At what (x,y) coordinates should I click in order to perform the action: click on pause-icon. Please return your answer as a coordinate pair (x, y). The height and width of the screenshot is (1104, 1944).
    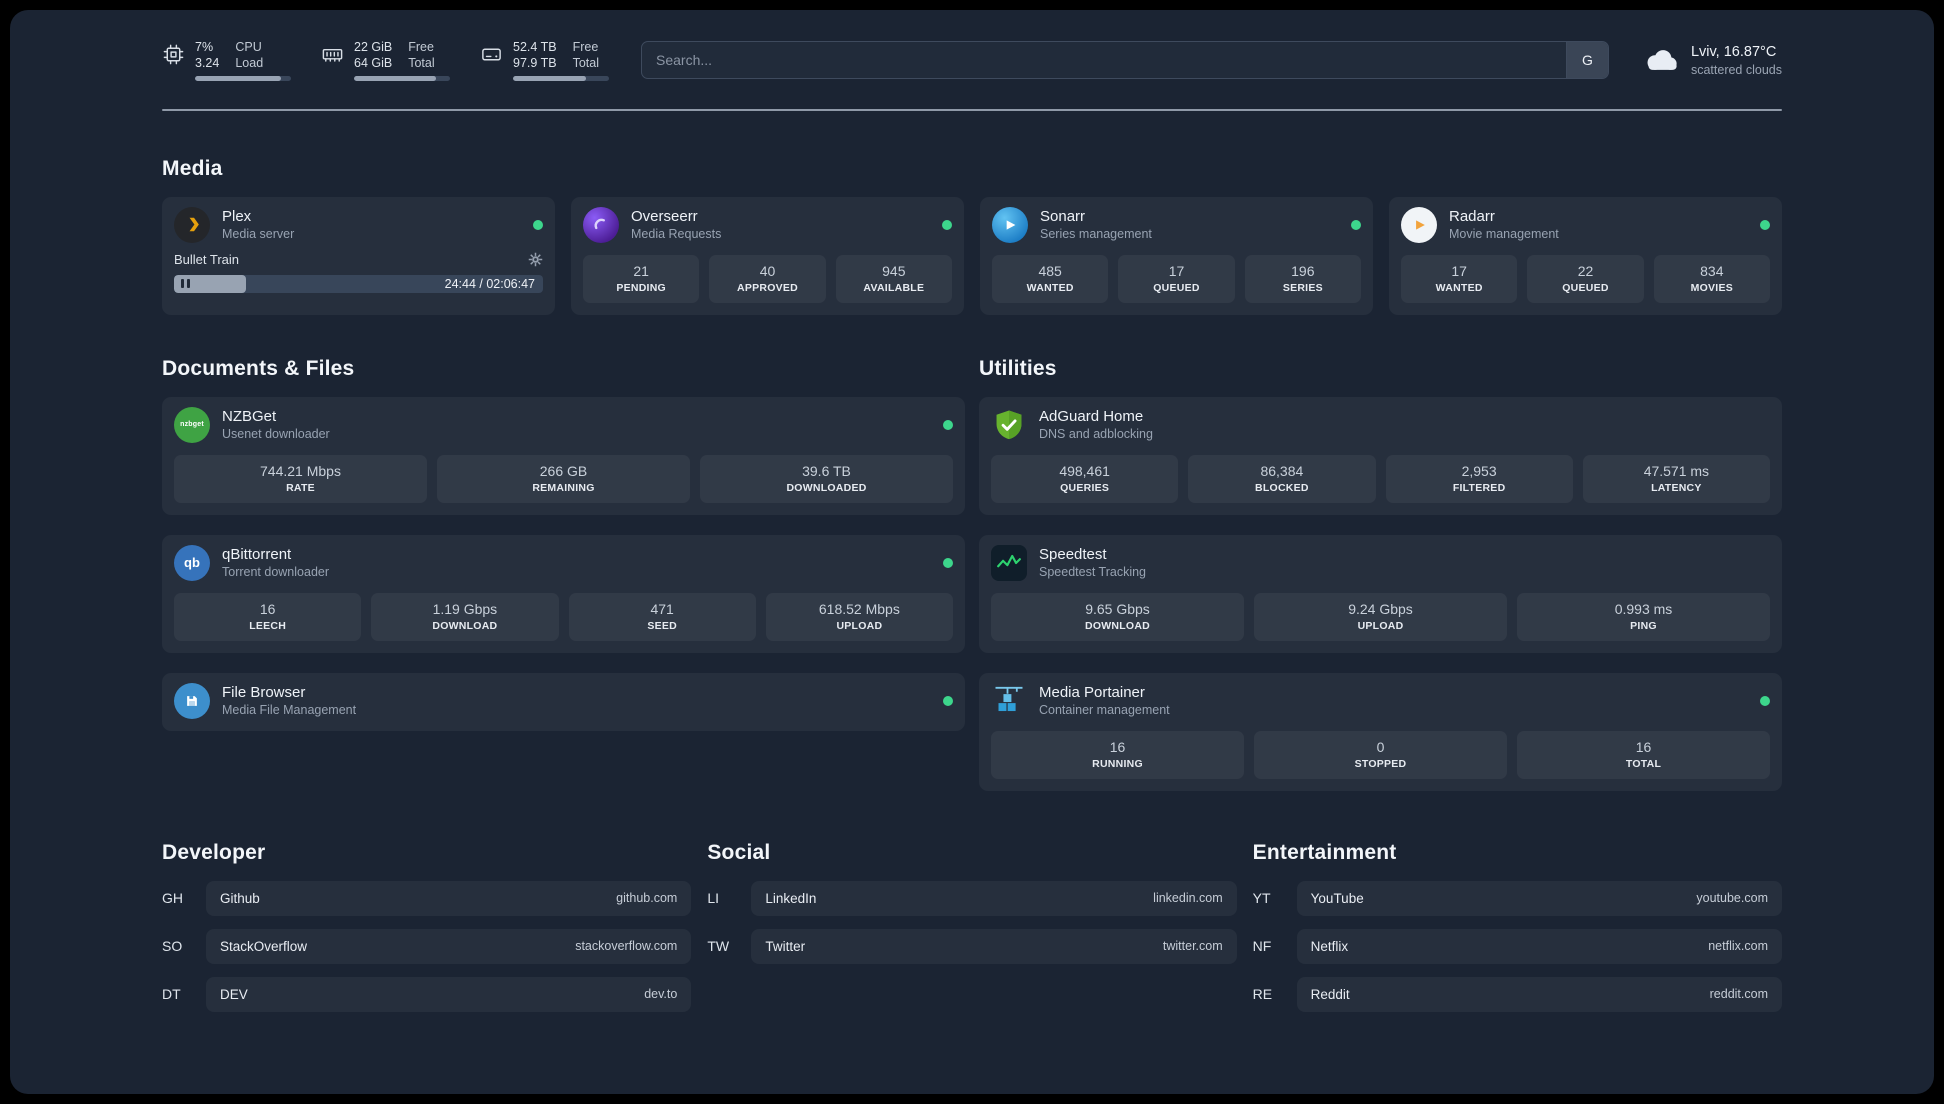
    Looking at the image, I should click on (185, 284).